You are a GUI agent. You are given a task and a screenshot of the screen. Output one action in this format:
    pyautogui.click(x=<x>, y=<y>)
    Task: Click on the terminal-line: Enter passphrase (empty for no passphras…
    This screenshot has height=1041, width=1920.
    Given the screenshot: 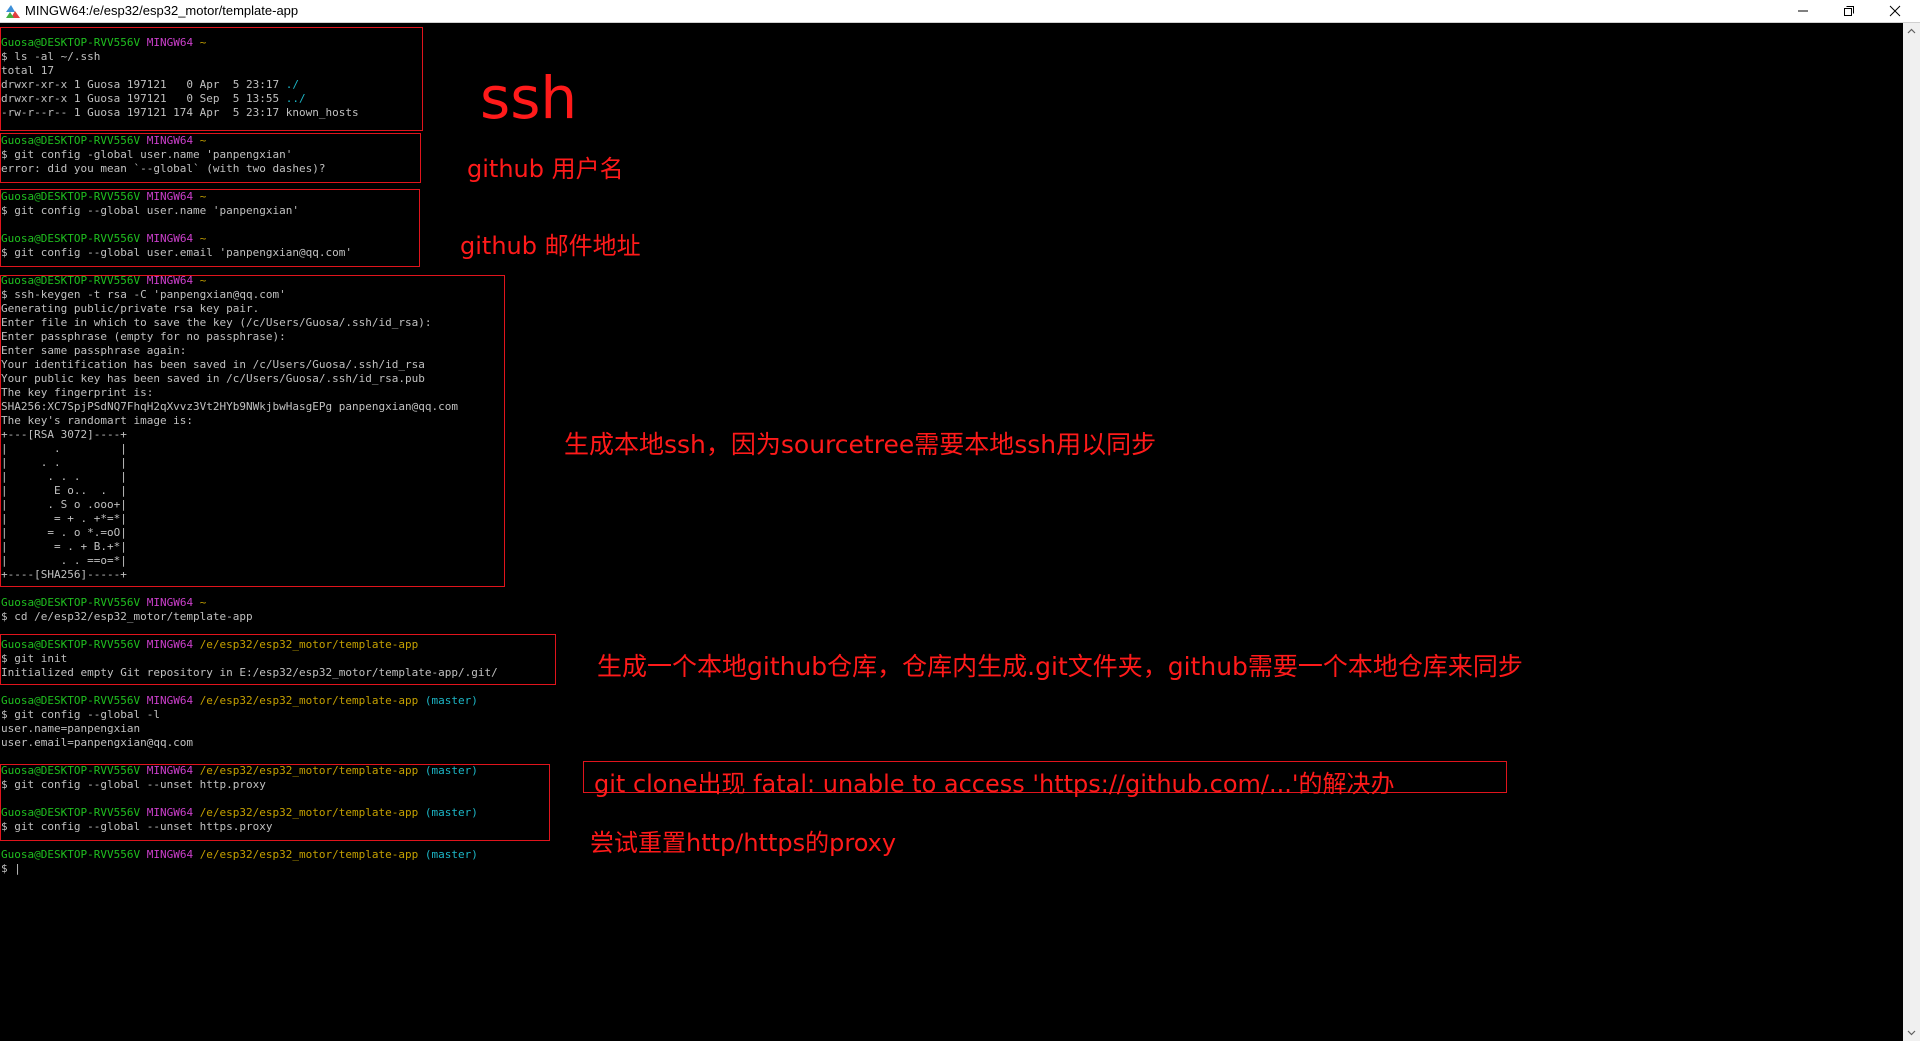 What is the action you would take?
    pyautogui.click(x=249, y=337)
    